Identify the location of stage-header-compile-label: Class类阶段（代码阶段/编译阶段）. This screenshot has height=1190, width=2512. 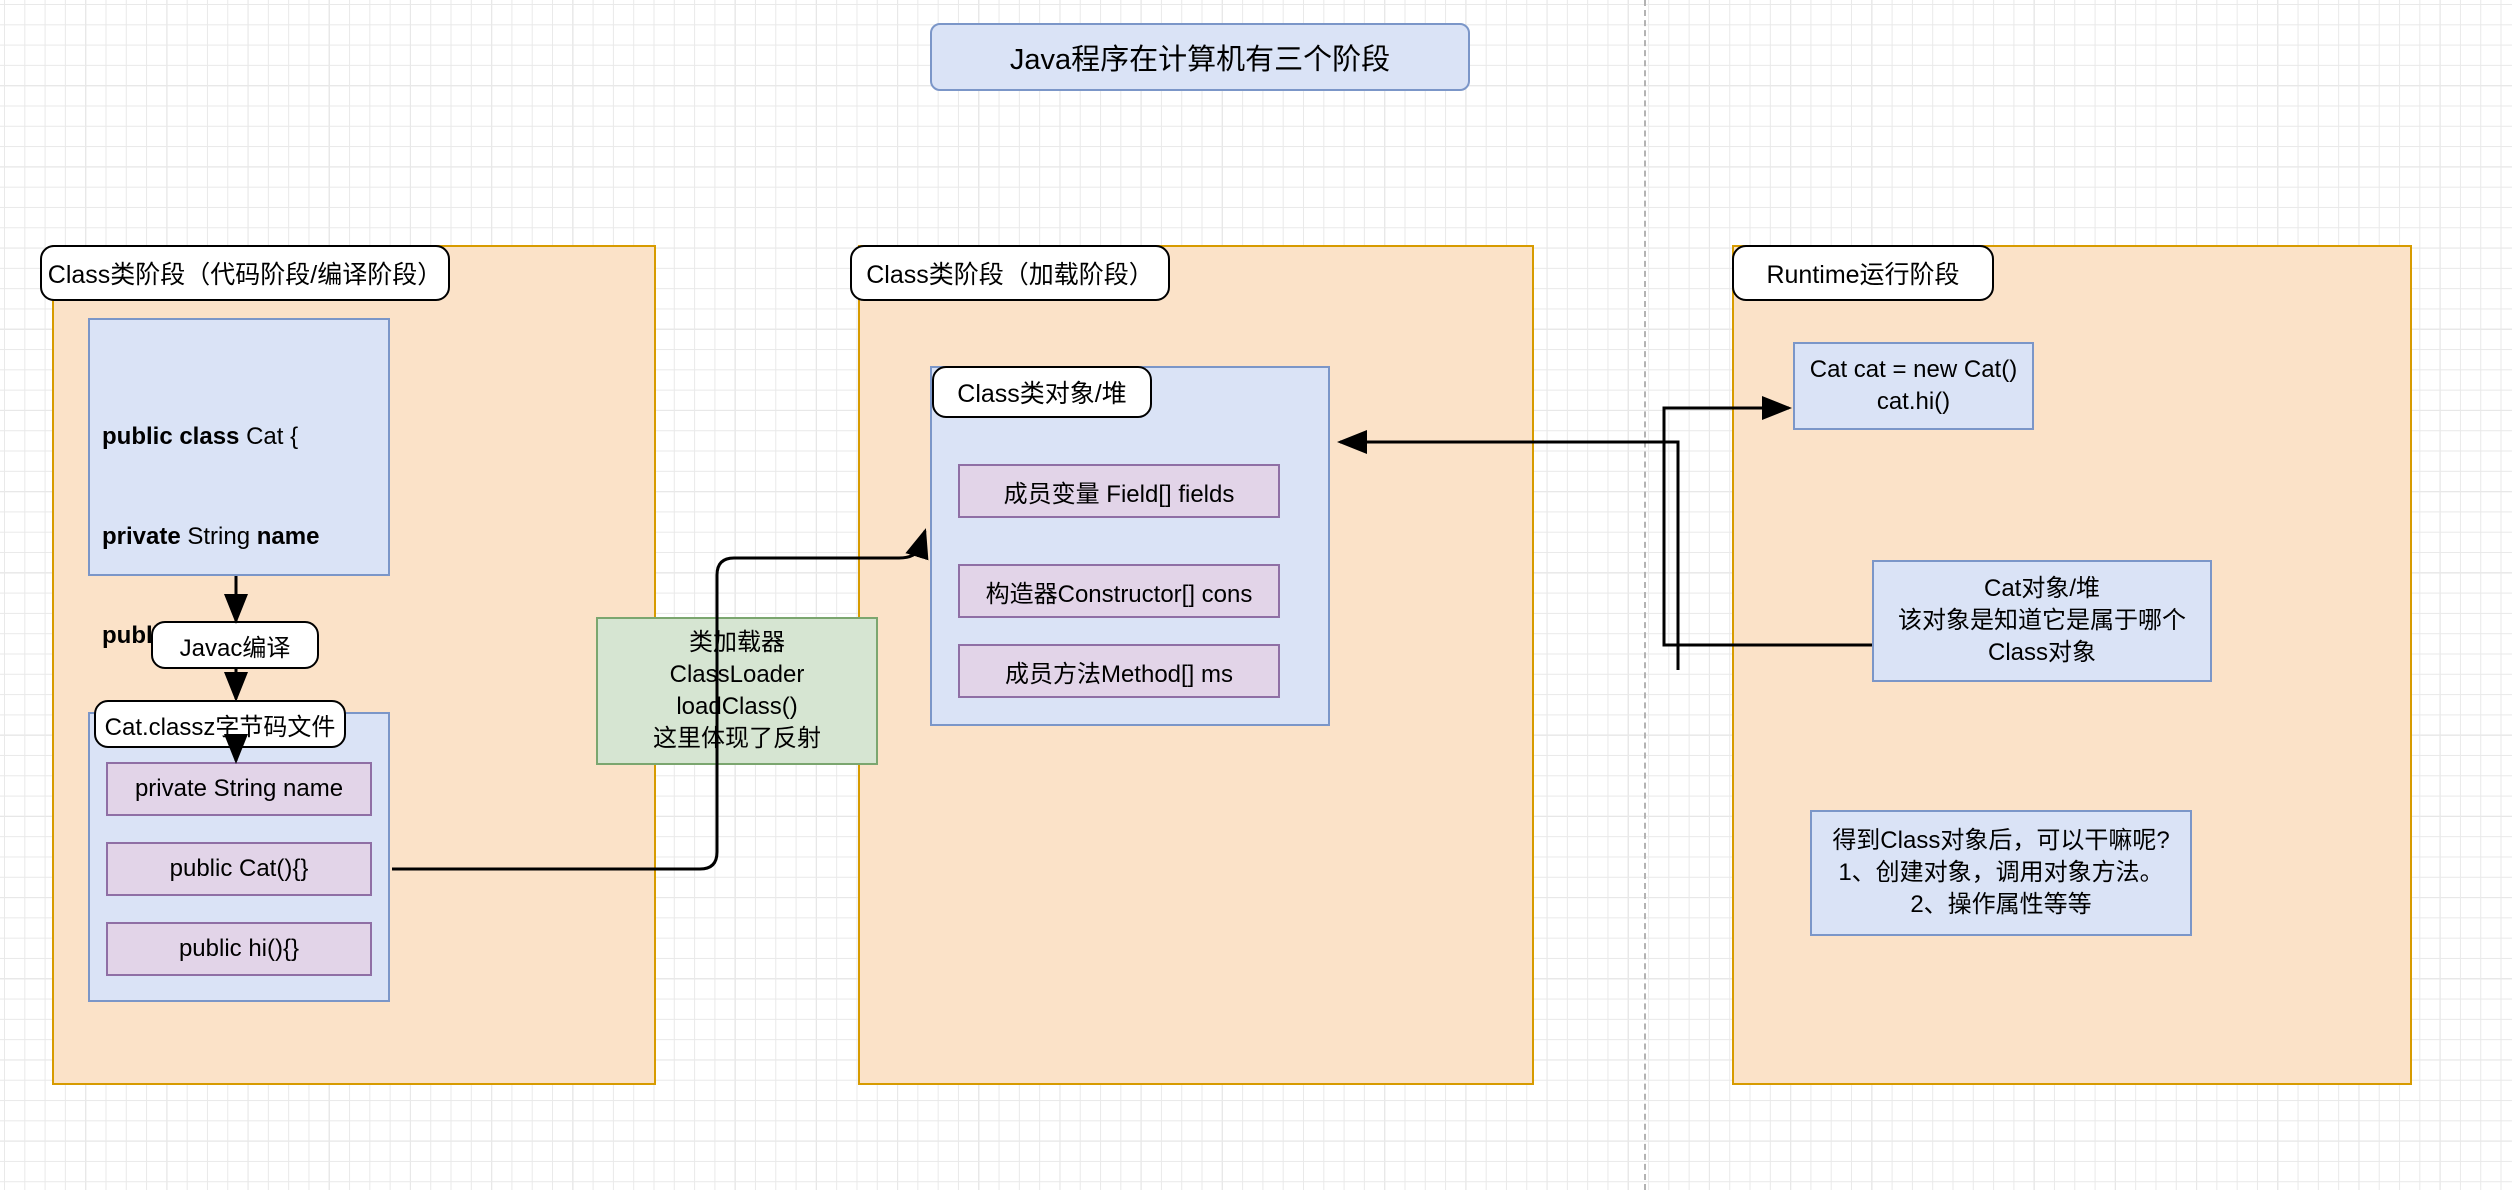
(245, 275).